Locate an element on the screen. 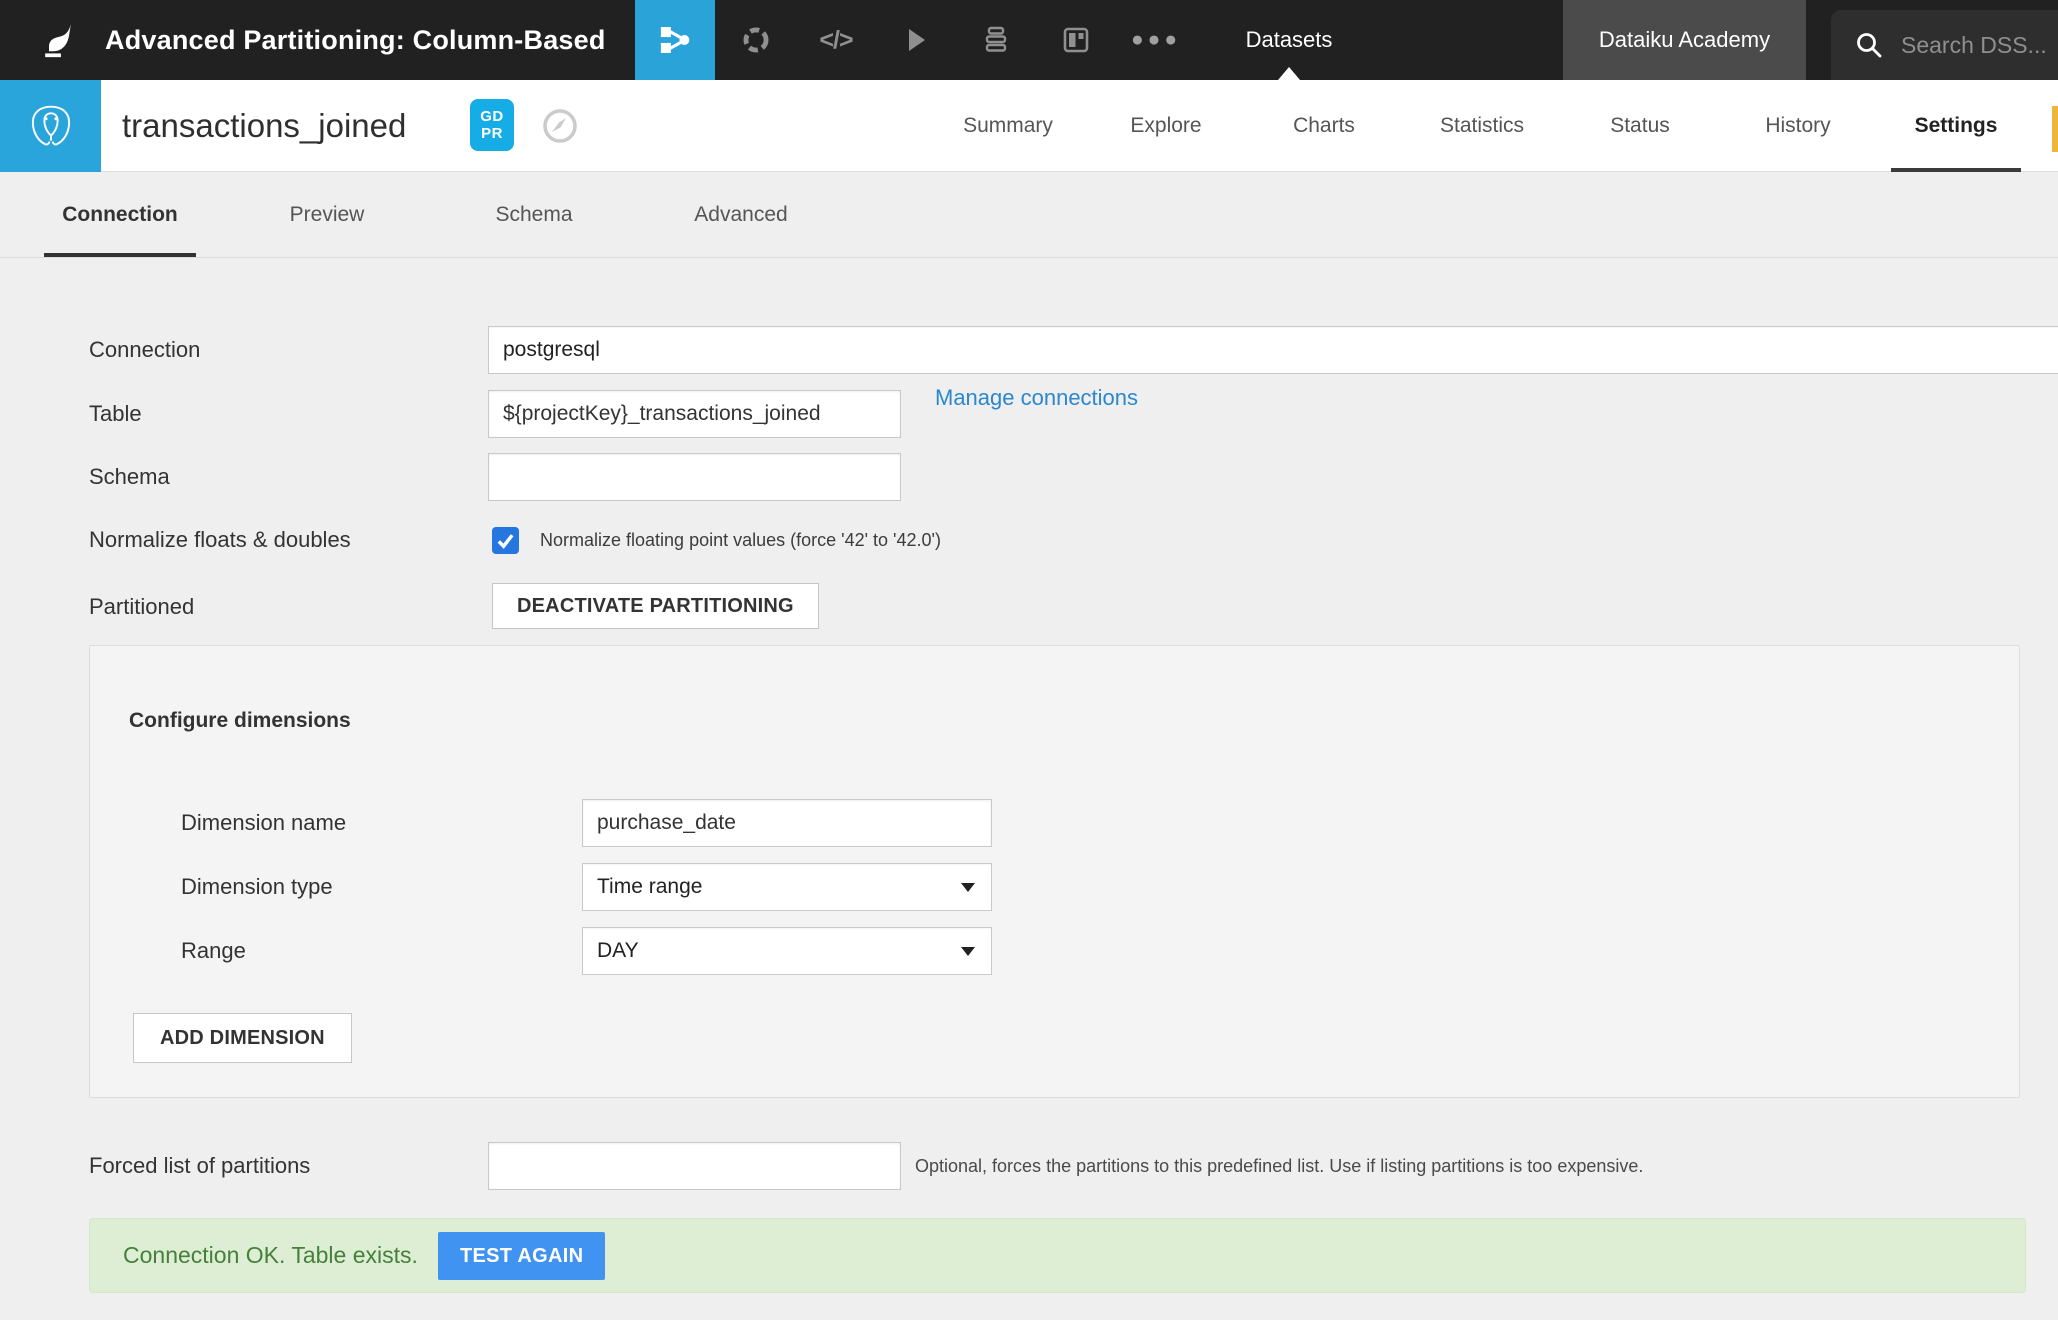  navbar-icon-group: </> ●●● is located at coordinates (956, 40).